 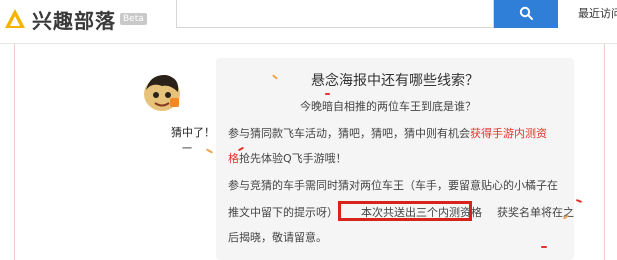 What do you see at coordinates (277, 237) in the screenshot?
I see `post-line-5: 后揭晓，敬请留意。` at bounding box center [277, 237].